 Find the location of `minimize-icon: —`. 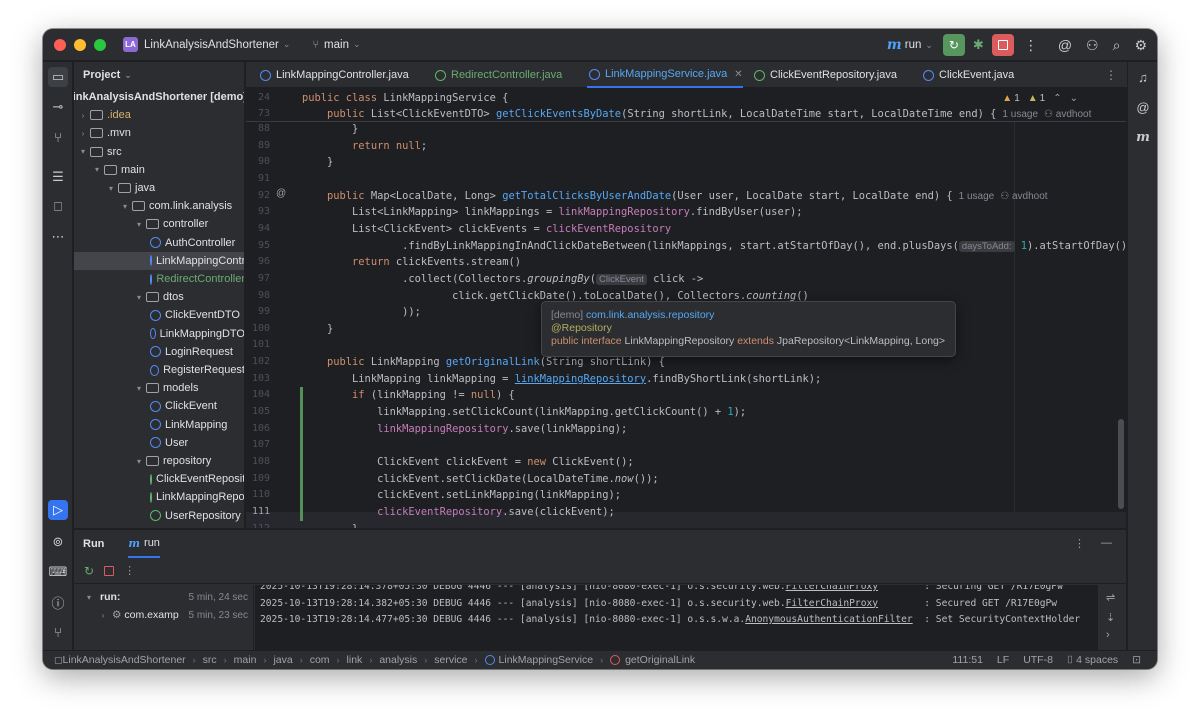

minimize-icon: — is located at coordinates (1106, 543).